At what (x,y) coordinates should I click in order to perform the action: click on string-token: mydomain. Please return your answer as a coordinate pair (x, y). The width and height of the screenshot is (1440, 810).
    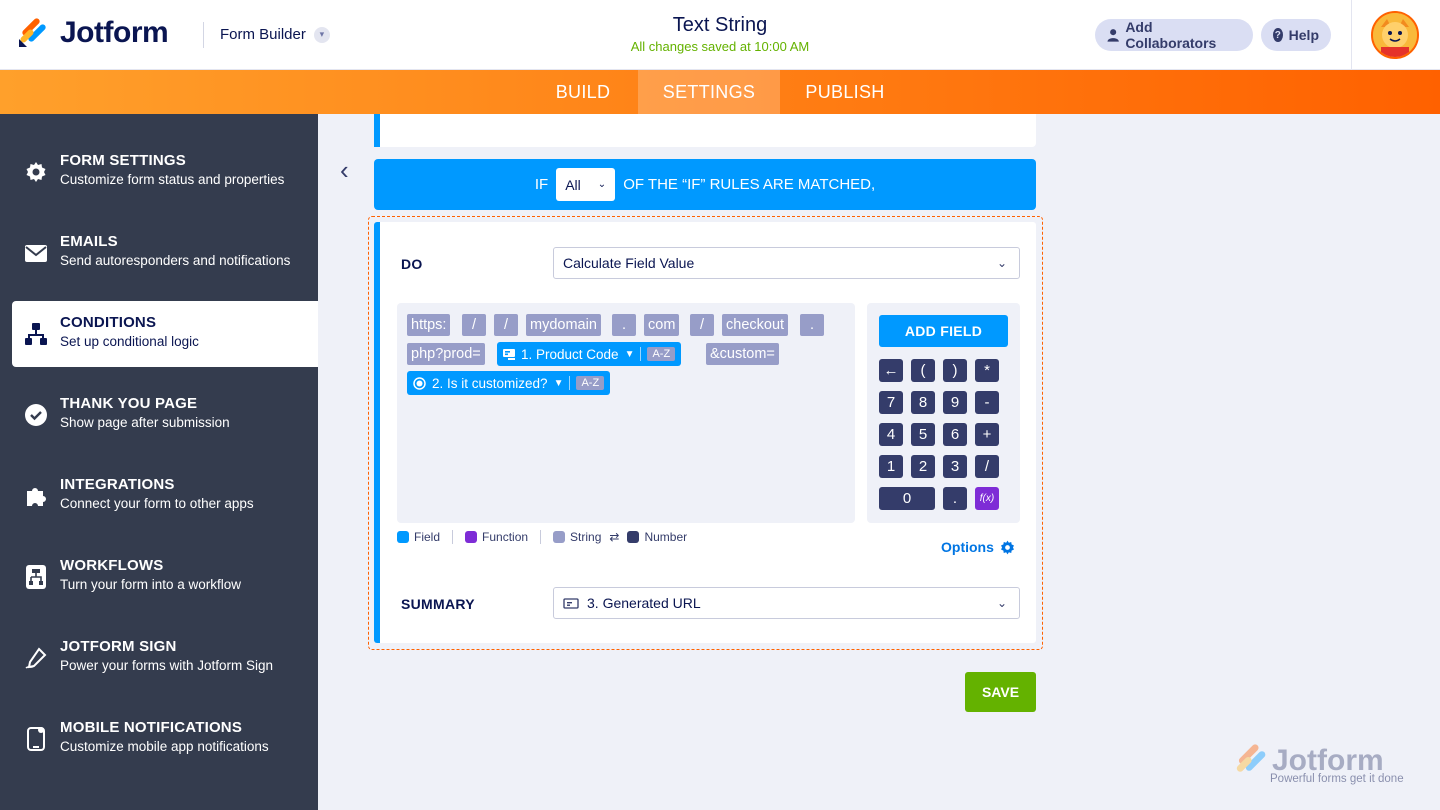
    Looking at the image, I should click on (563, 325).